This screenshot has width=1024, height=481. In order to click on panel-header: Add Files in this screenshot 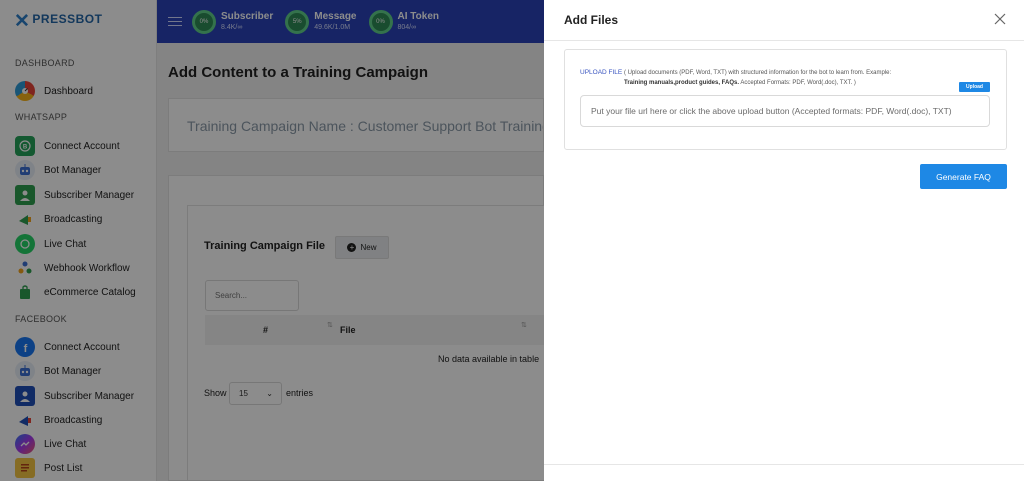, I will do `click(784, 20)`.